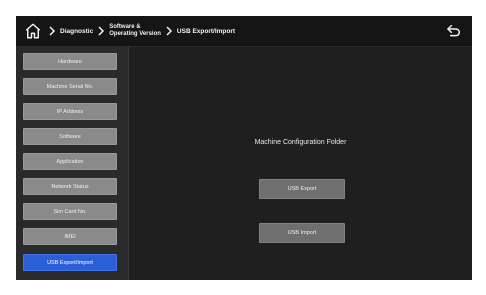 Image resolution: width=486 pixels, height=295 pixels. Describe the element at coordinates (70, 186) in the screenshot. I see `sidebar-item-network-status: Network Status` at that location.